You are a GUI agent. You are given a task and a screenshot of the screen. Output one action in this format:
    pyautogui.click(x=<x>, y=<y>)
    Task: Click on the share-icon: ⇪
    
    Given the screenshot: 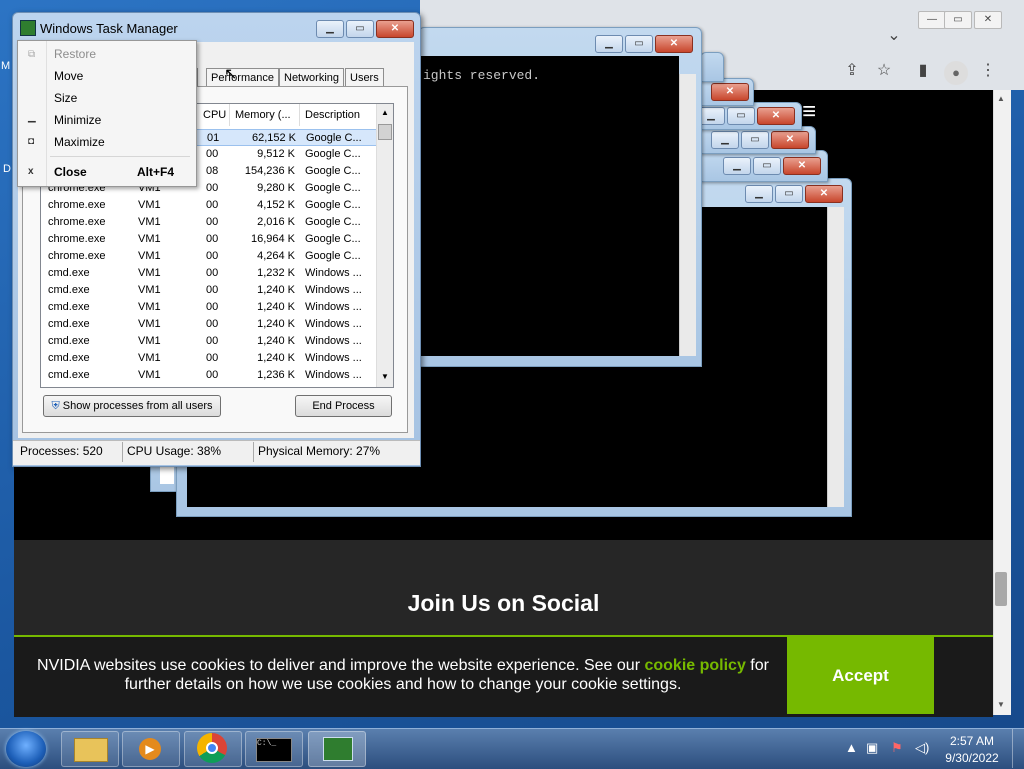 What is the action you would take?
    pyautogui.click(x=852, y=71)
    